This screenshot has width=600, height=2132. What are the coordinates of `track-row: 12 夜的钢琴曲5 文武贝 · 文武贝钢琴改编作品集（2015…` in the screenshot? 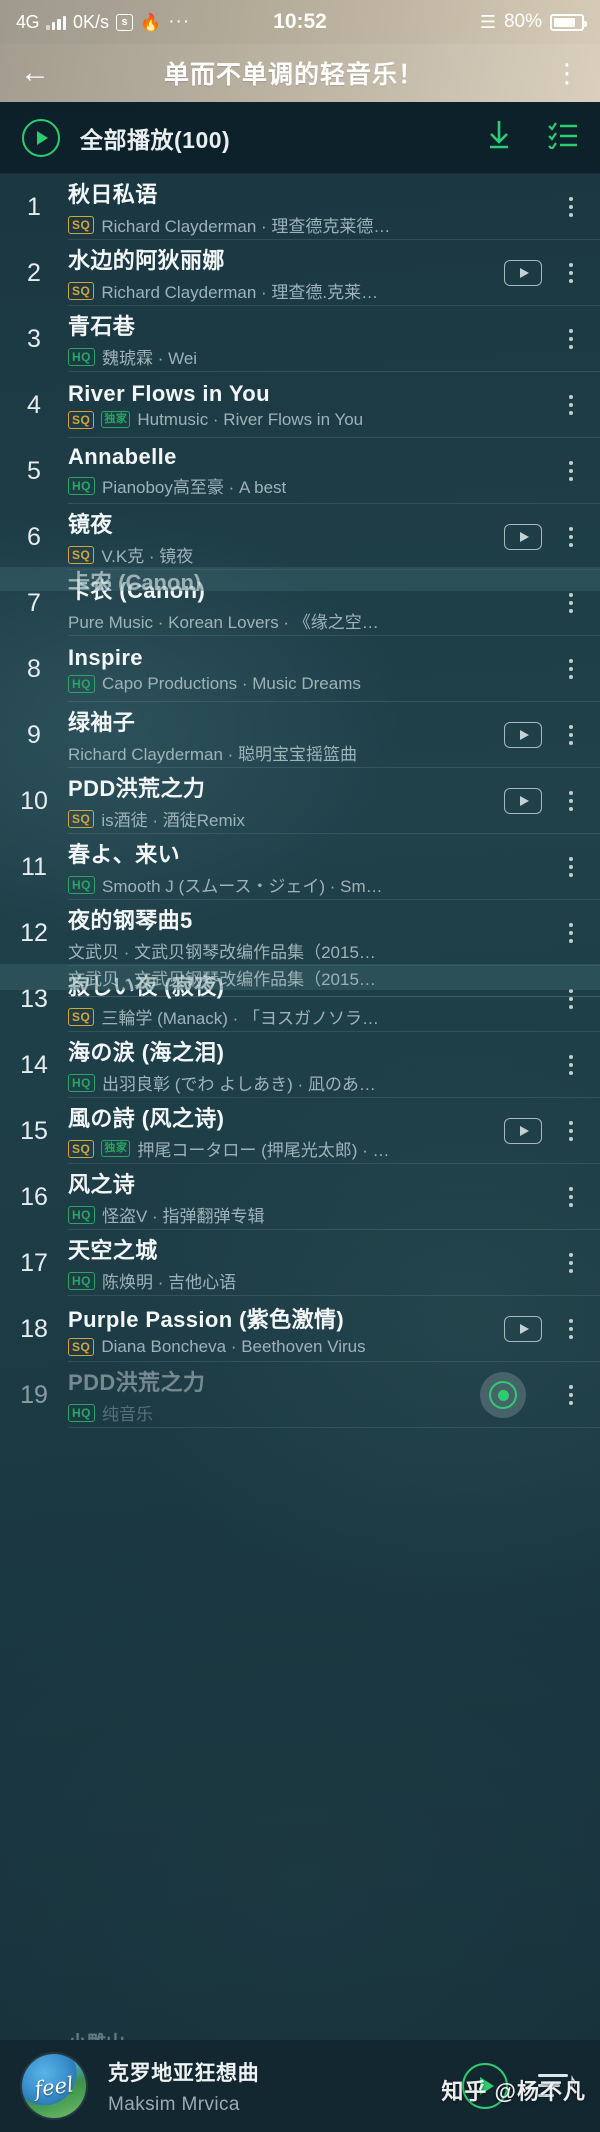 It's located at (300, 933).